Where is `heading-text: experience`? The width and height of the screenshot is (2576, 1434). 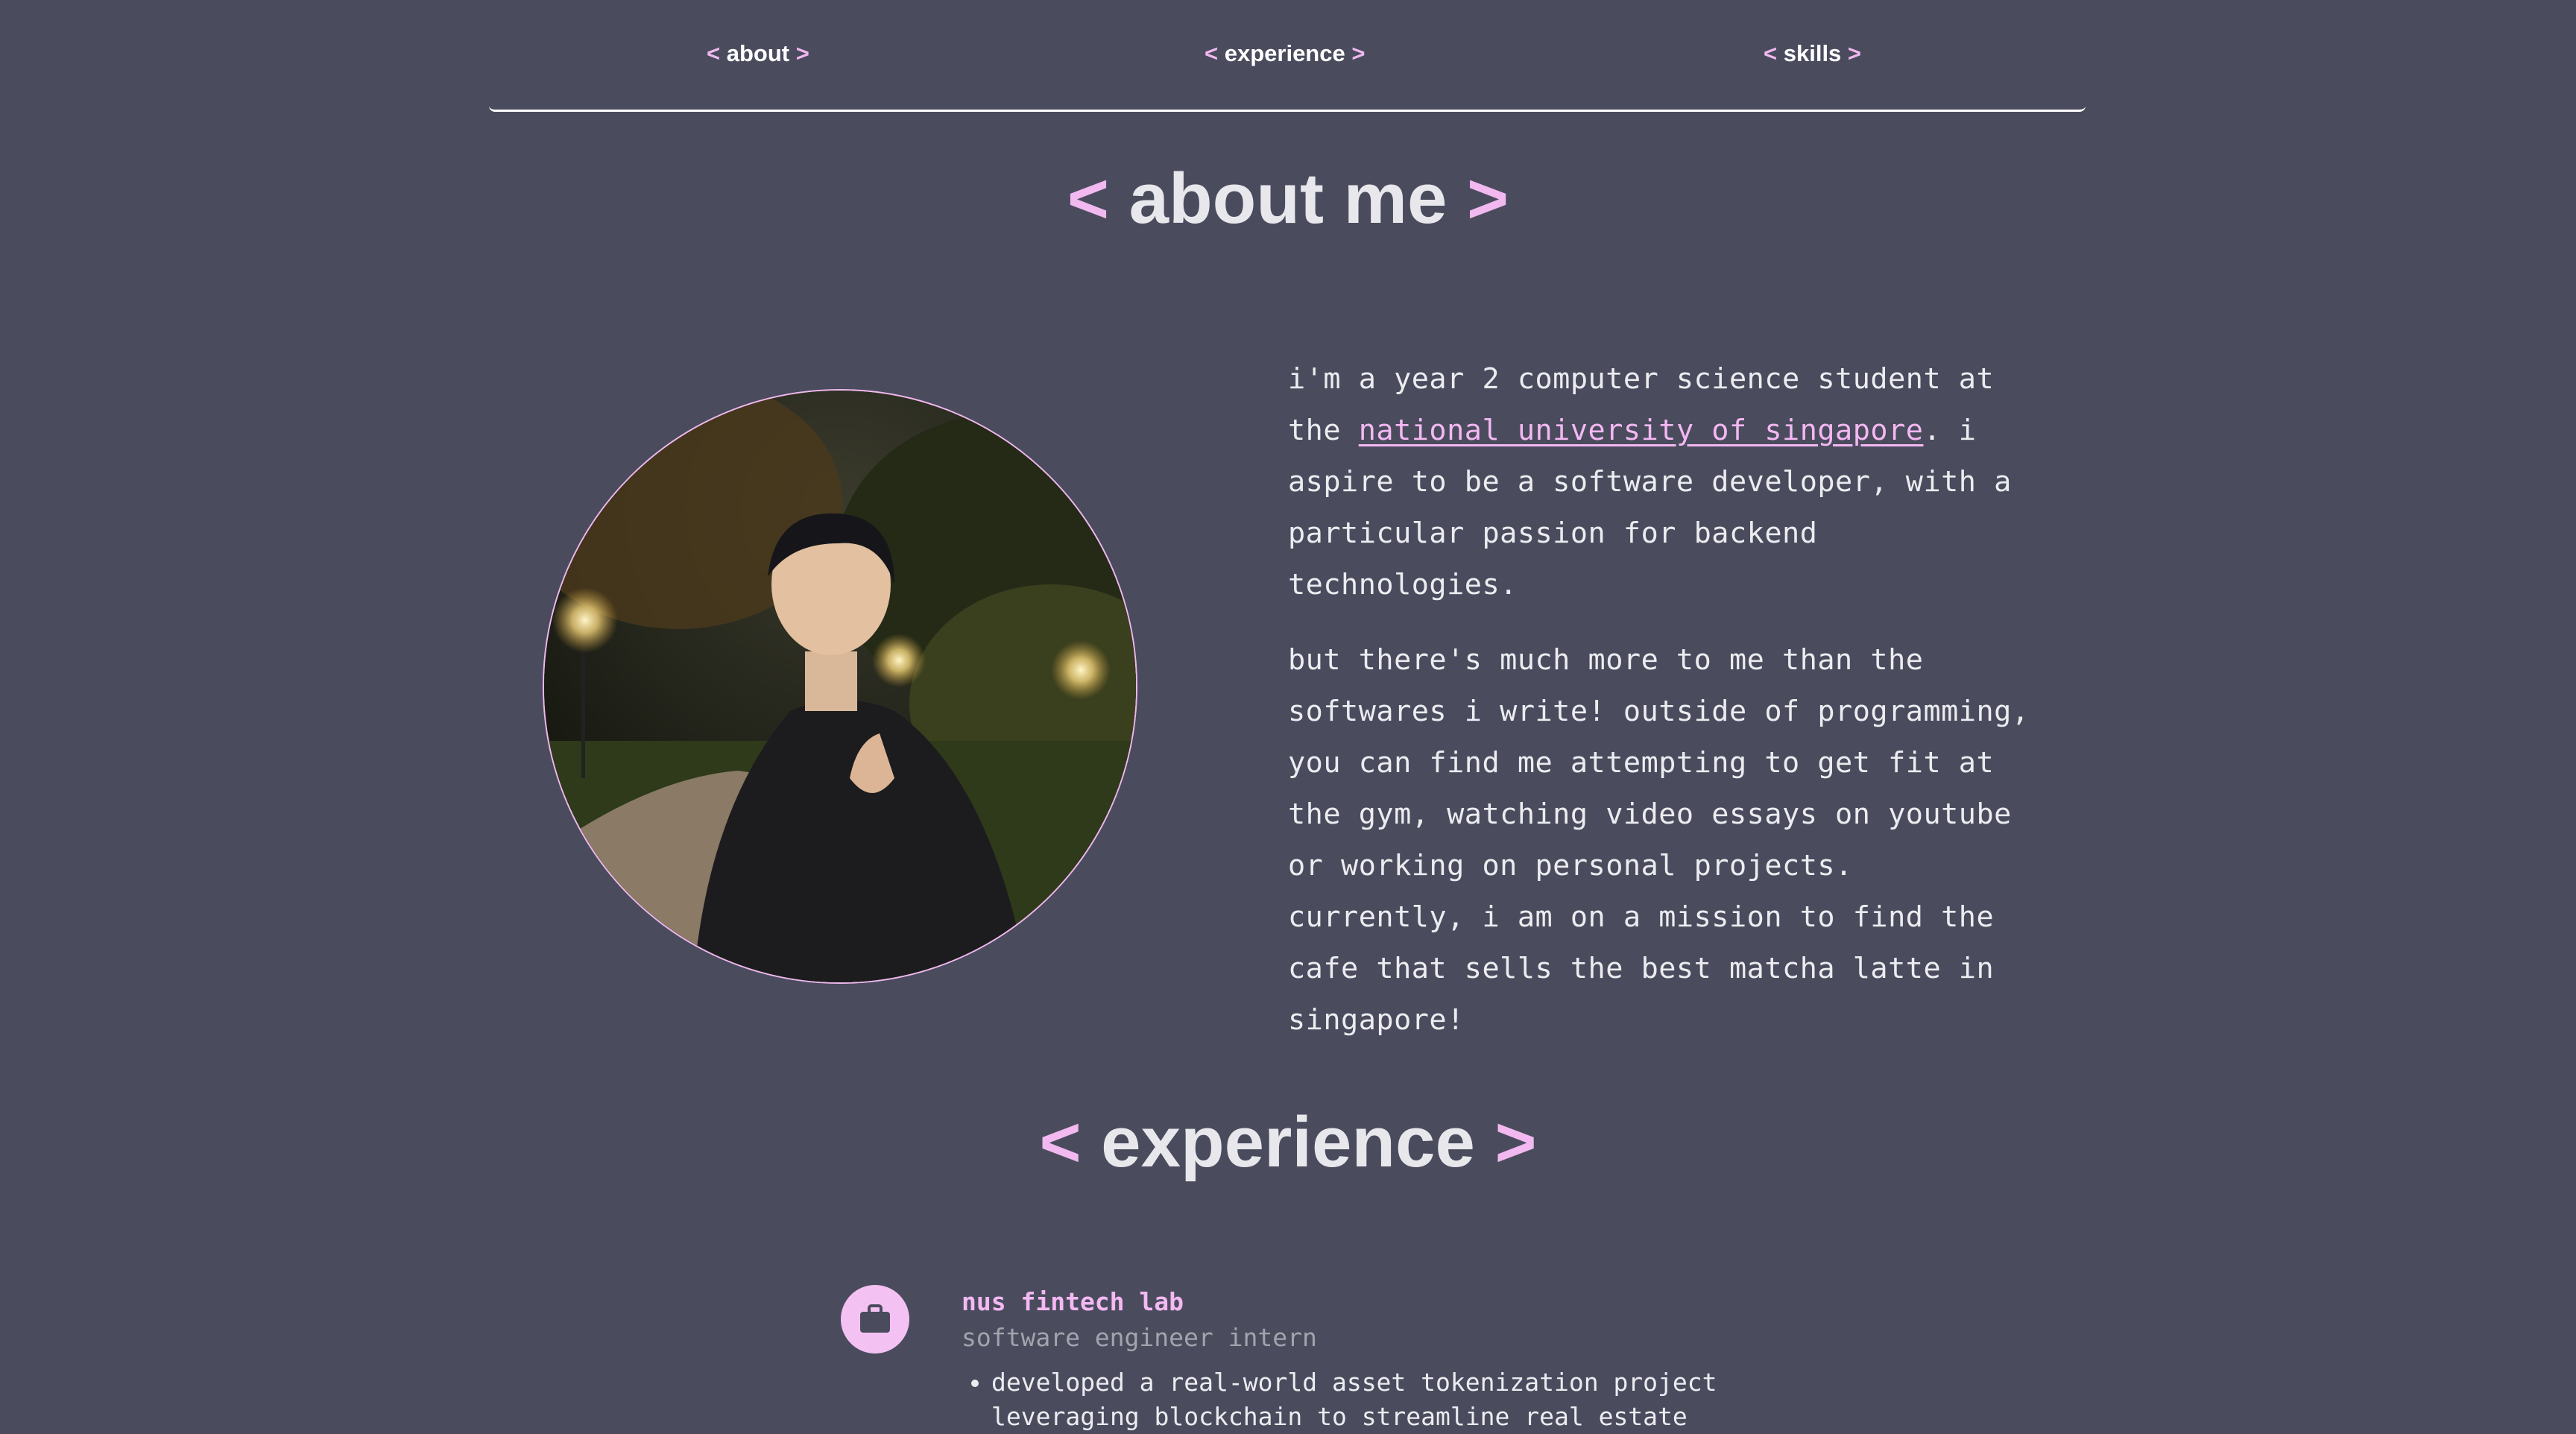 heading-text: experience is located at coordinates (1288, 1142).